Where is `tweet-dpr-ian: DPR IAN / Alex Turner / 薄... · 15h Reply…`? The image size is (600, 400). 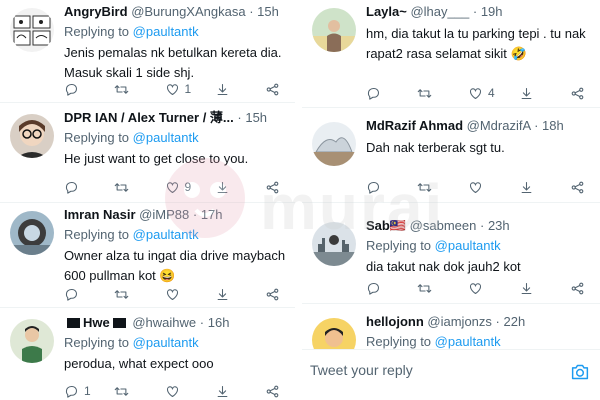
tweet-dpr-ian: DPR IAN / Alex Turner / 薄... · 15h Reply… is located at coordinates (147, 154).